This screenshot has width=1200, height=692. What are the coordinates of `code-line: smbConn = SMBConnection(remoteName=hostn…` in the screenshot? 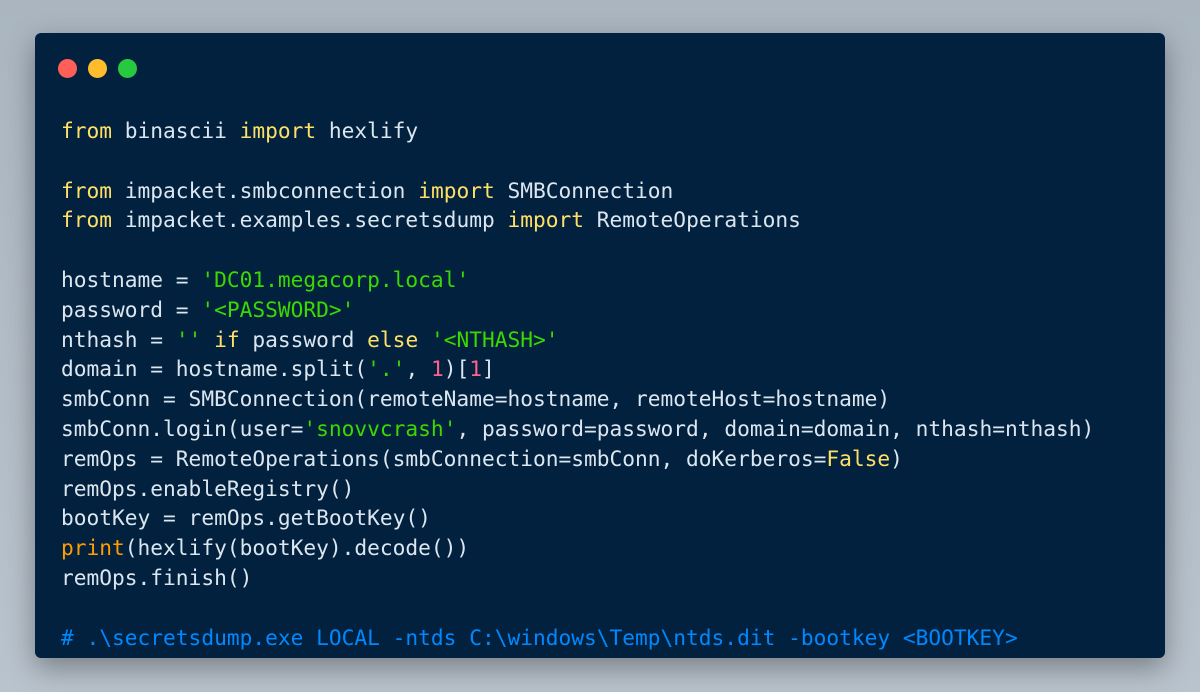 It's located at (577, 399).